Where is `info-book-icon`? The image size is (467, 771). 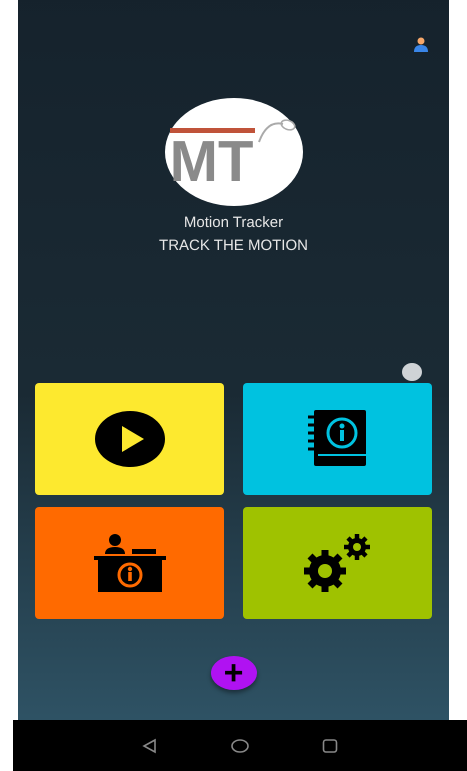 info-book-icon is located at coordinates (338, 439).